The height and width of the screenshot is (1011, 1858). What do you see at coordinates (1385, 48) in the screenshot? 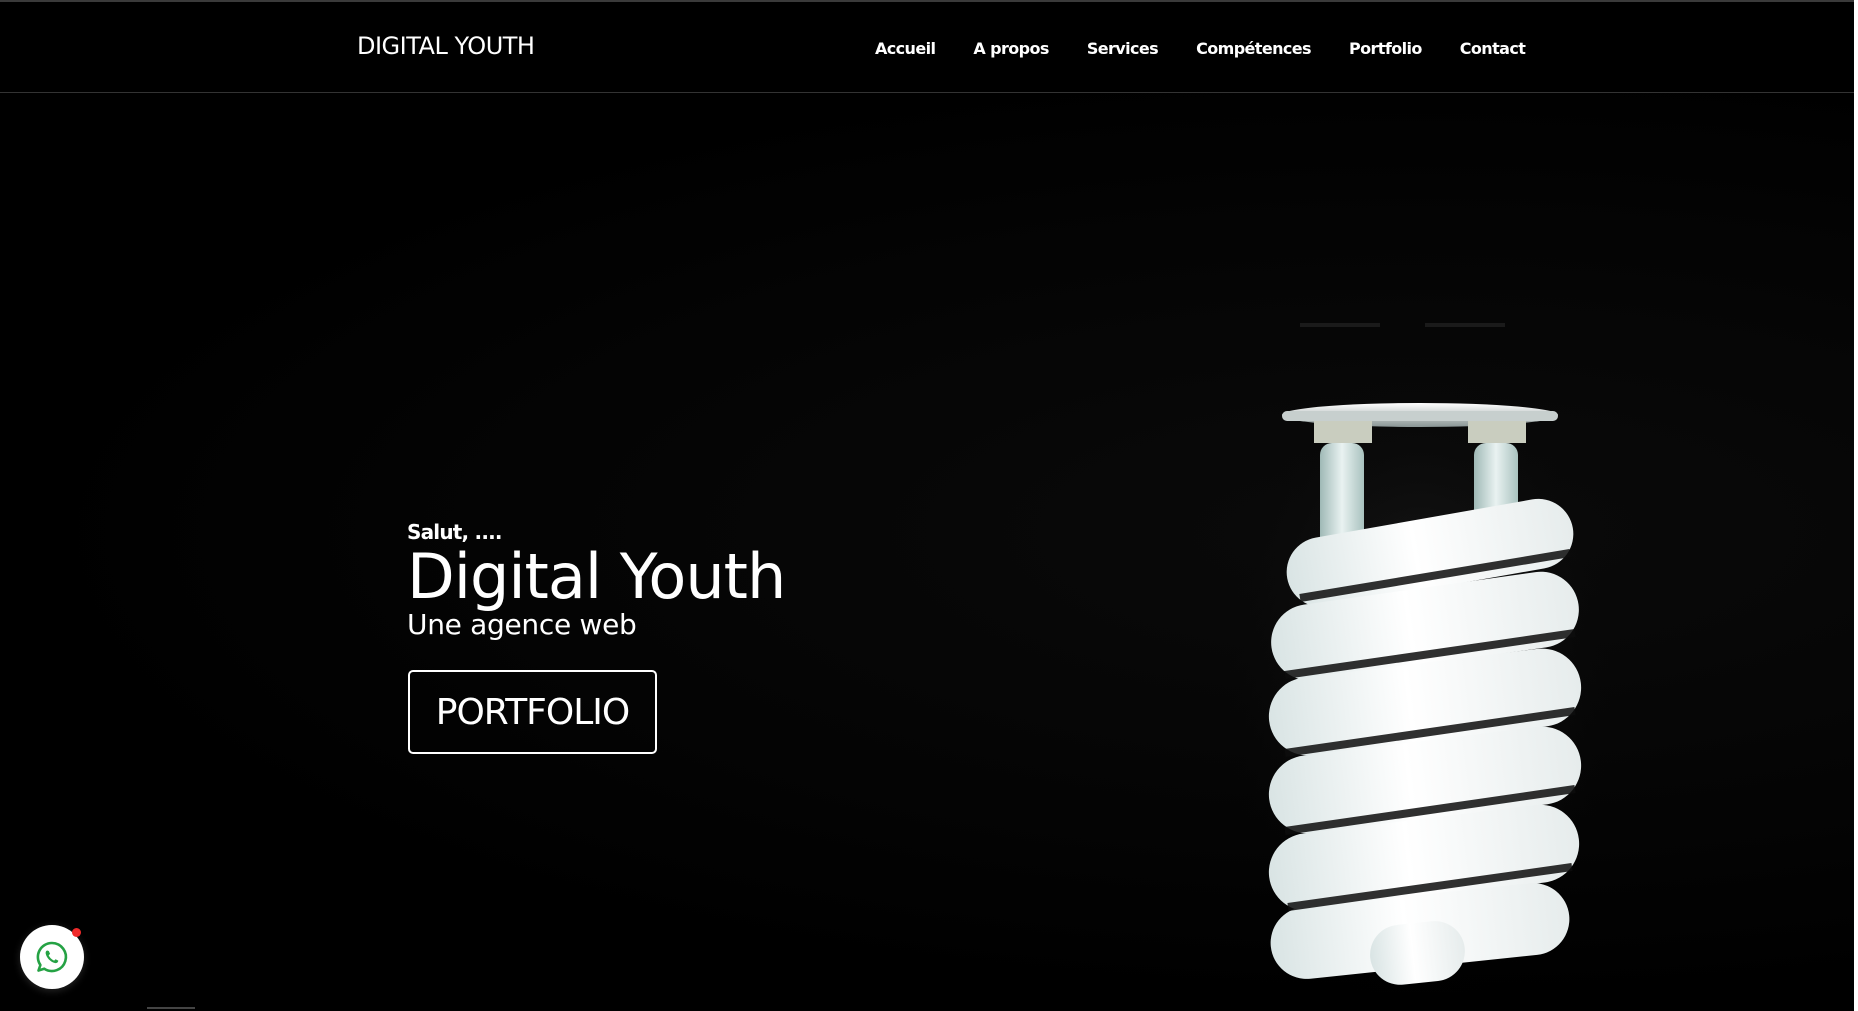
I see `nav-link-portfolio: Portfolio` at bounding box center [1385, 48].